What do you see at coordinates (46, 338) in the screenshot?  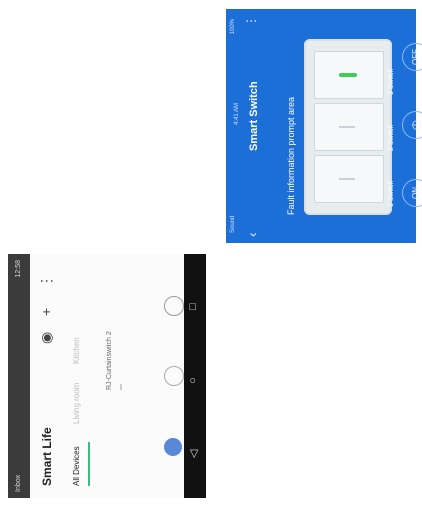 I see `add-scene-icon: ◉` at bounding box center [46, 338].